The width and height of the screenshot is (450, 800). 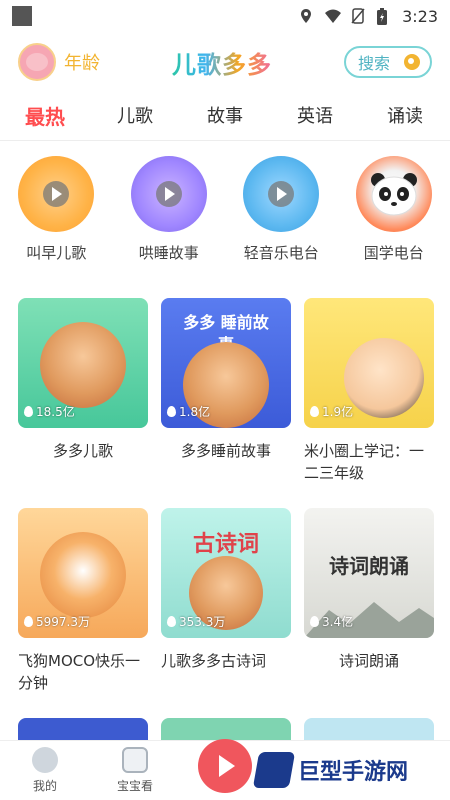 What do you see at coordinates (315, 117) in the screenshot?
I see `tab-english: 英语` at bounding box center [315, 117].